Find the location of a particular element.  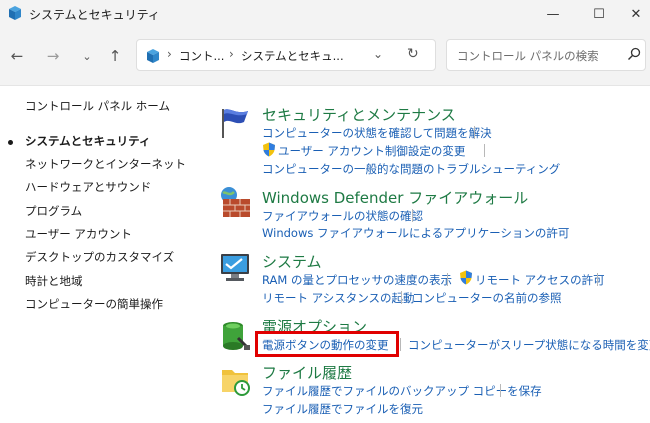

link-allow-remote-access: リモート アクセスの許可 is located at coordinates (540, 280).